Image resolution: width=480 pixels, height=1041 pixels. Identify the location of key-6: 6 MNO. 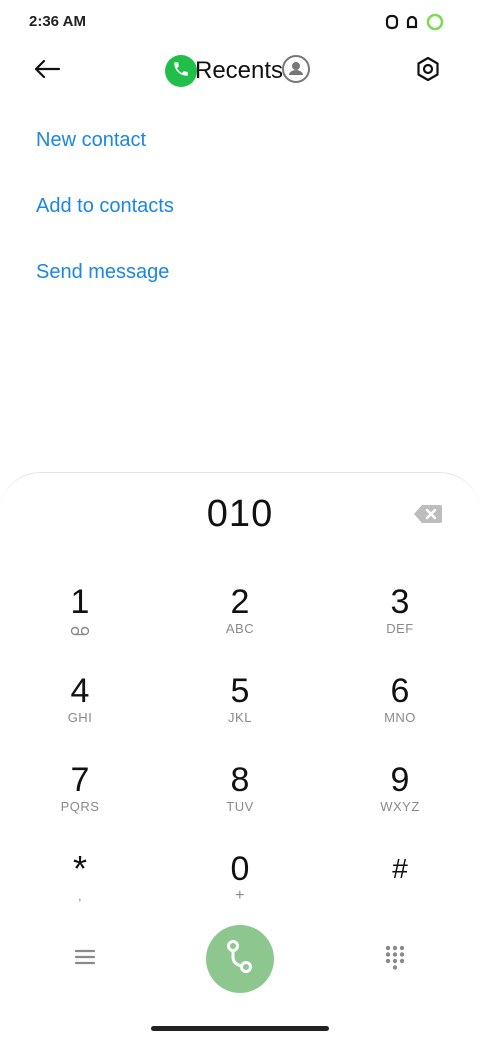
(400, 710).